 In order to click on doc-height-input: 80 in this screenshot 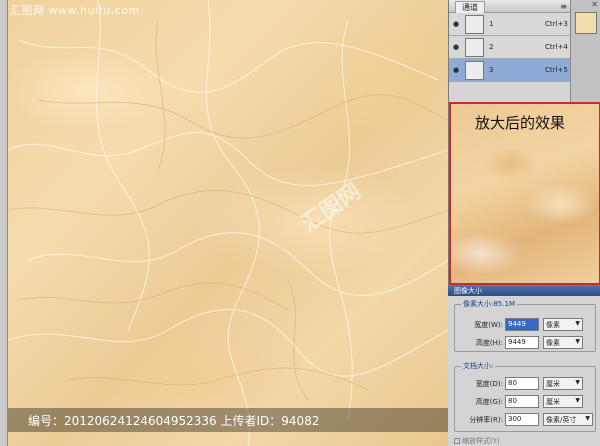, I will do `click(522, 401)`.